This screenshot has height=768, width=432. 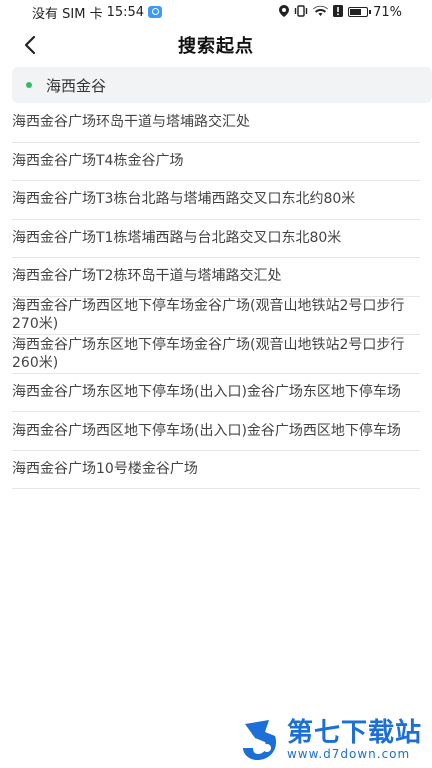 I want to click on back-button, so click(x=30, y=45).